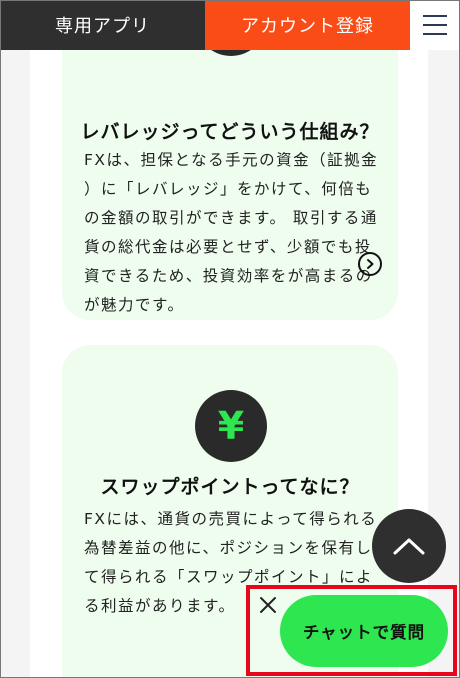 The image size is (460, 678). I want to click on card-body-line: の金額の取引ができます。 取引する通, so click(231, 218).